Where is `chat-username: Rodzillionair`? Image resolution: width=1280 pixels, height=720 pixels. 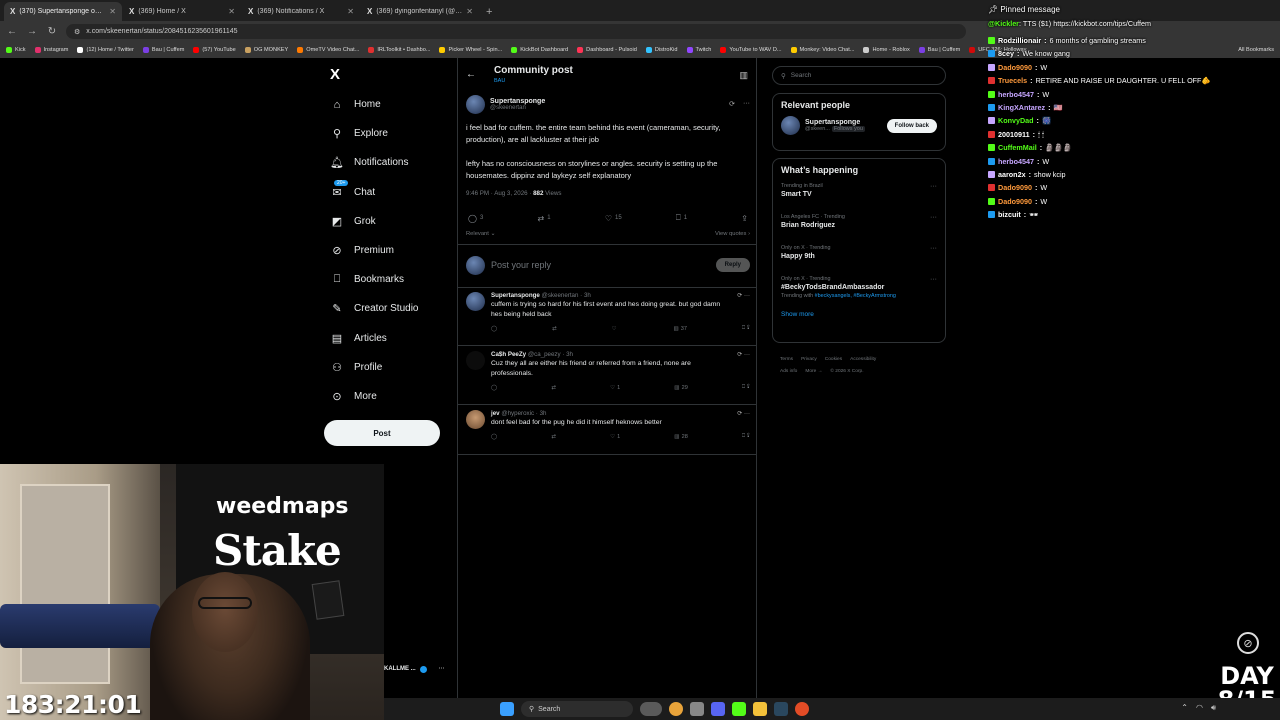
chat-username: Rodzillionair is located at coordinates (1019, 40).